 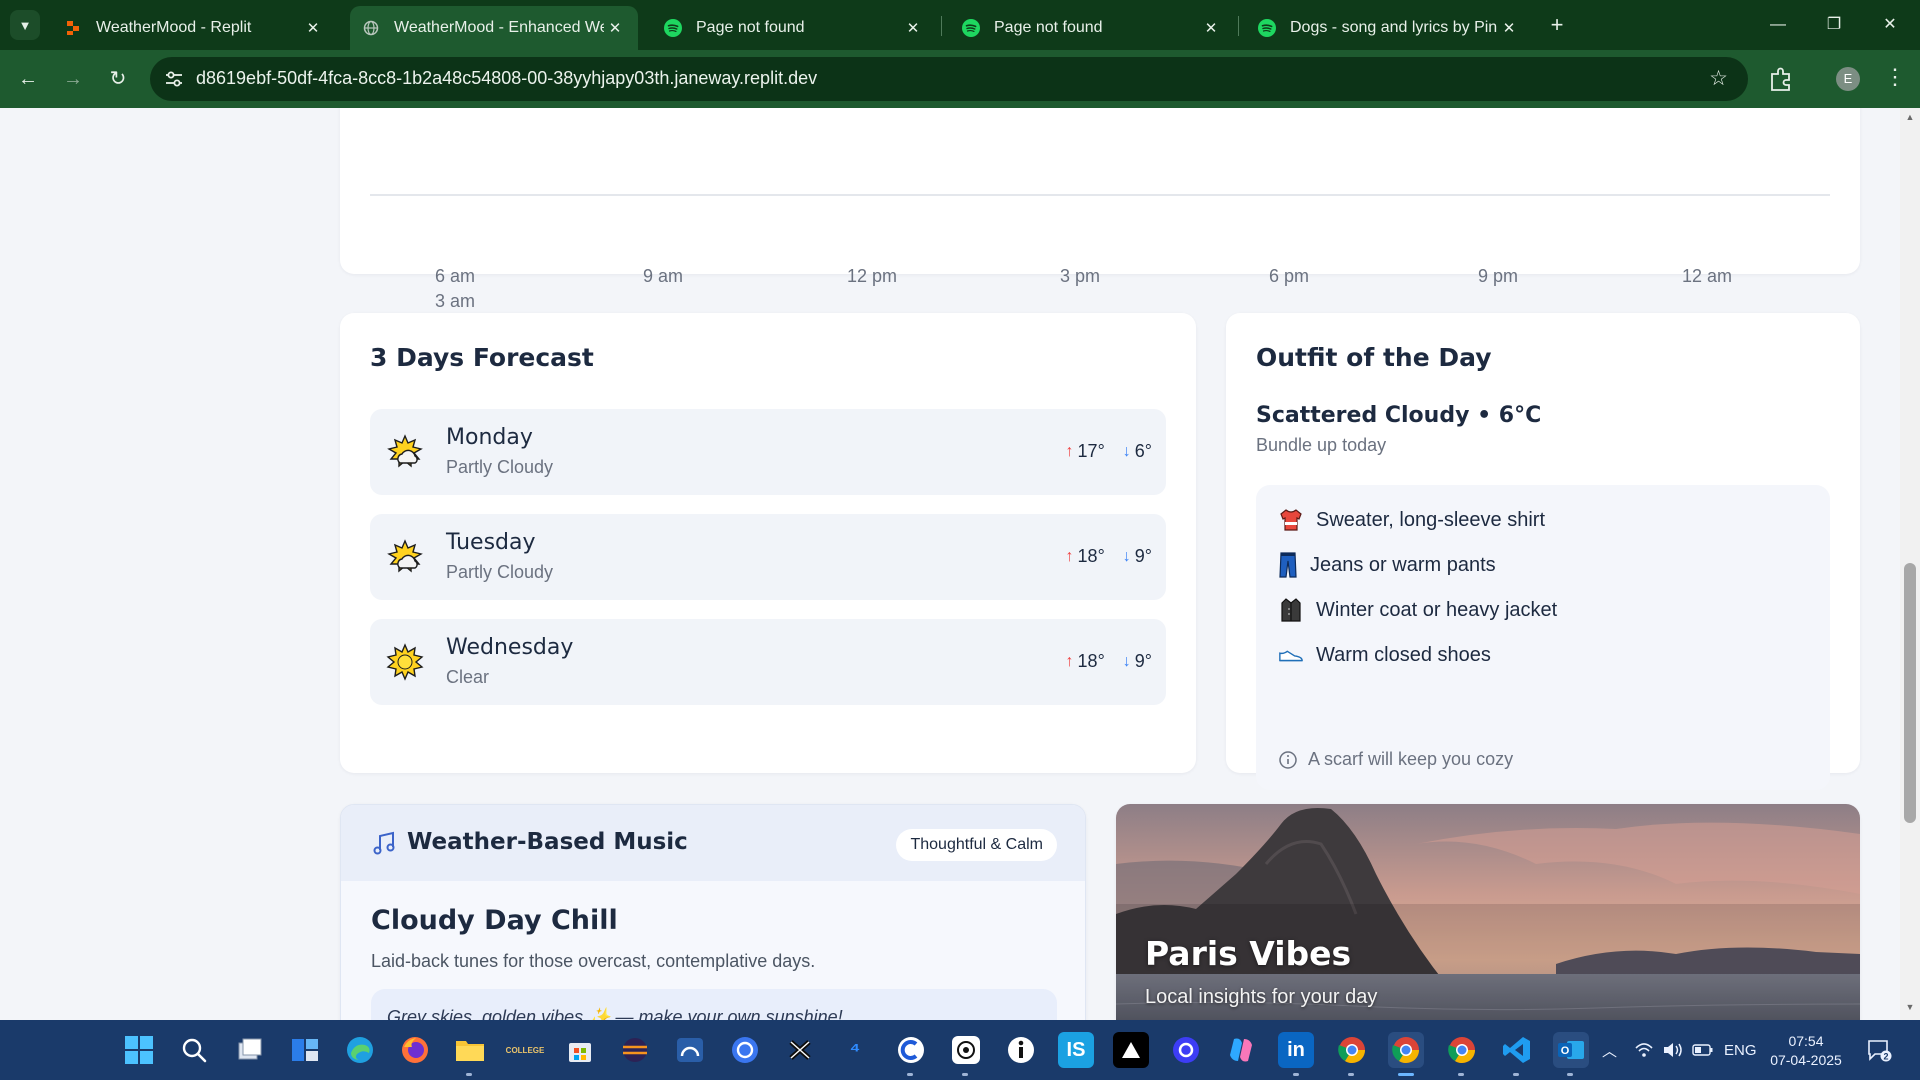 What do you see at coordinates (1910, 1007) in the screenshot?
I see `scroll-down-arrow-icon: ▼` at bounding box center [1910, 1007].